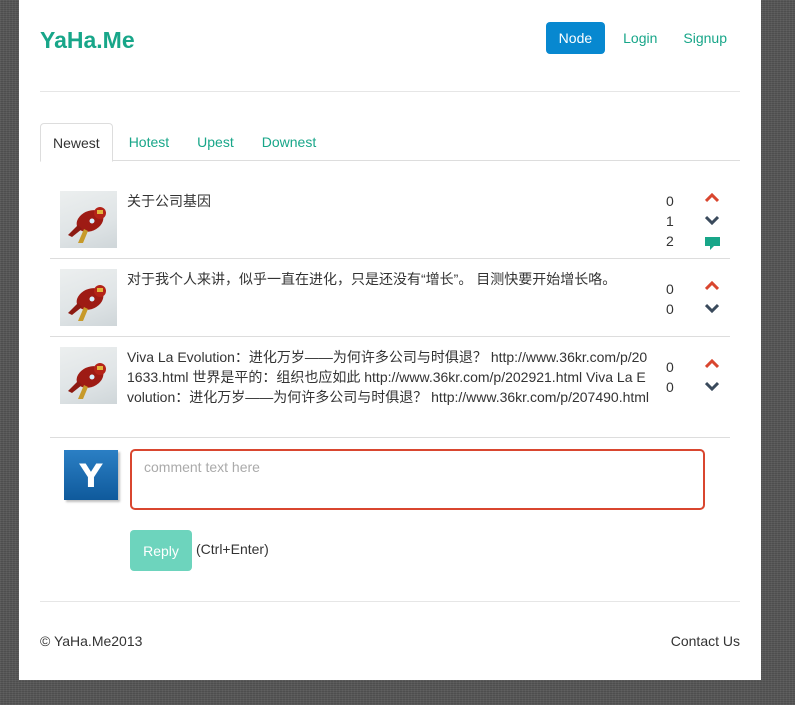  Describe the element at coordinates (215, 142) in the screenshot. I see `tab-upest: Upest` at that location.